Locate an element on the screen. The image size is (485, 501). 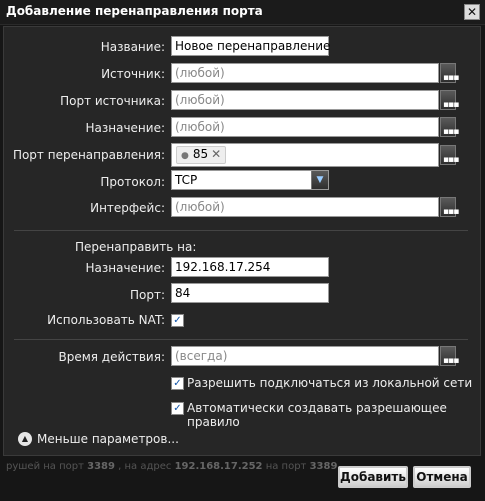
schedule-browse-button: ▪▪▪ is located at coordinates (449, 356).